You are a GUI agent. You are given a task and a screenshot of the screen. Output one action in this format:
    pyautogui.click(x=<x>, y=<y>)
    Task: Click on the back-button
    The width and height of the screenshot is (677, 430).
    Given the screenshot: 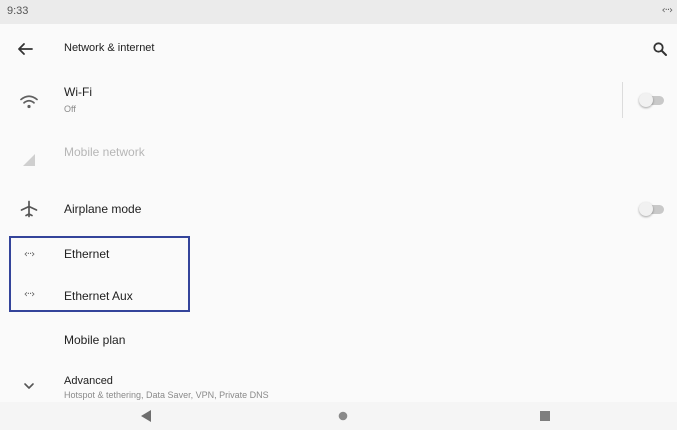 What is the action you would take?
    pyautogui.click(x=25, y=49)
    